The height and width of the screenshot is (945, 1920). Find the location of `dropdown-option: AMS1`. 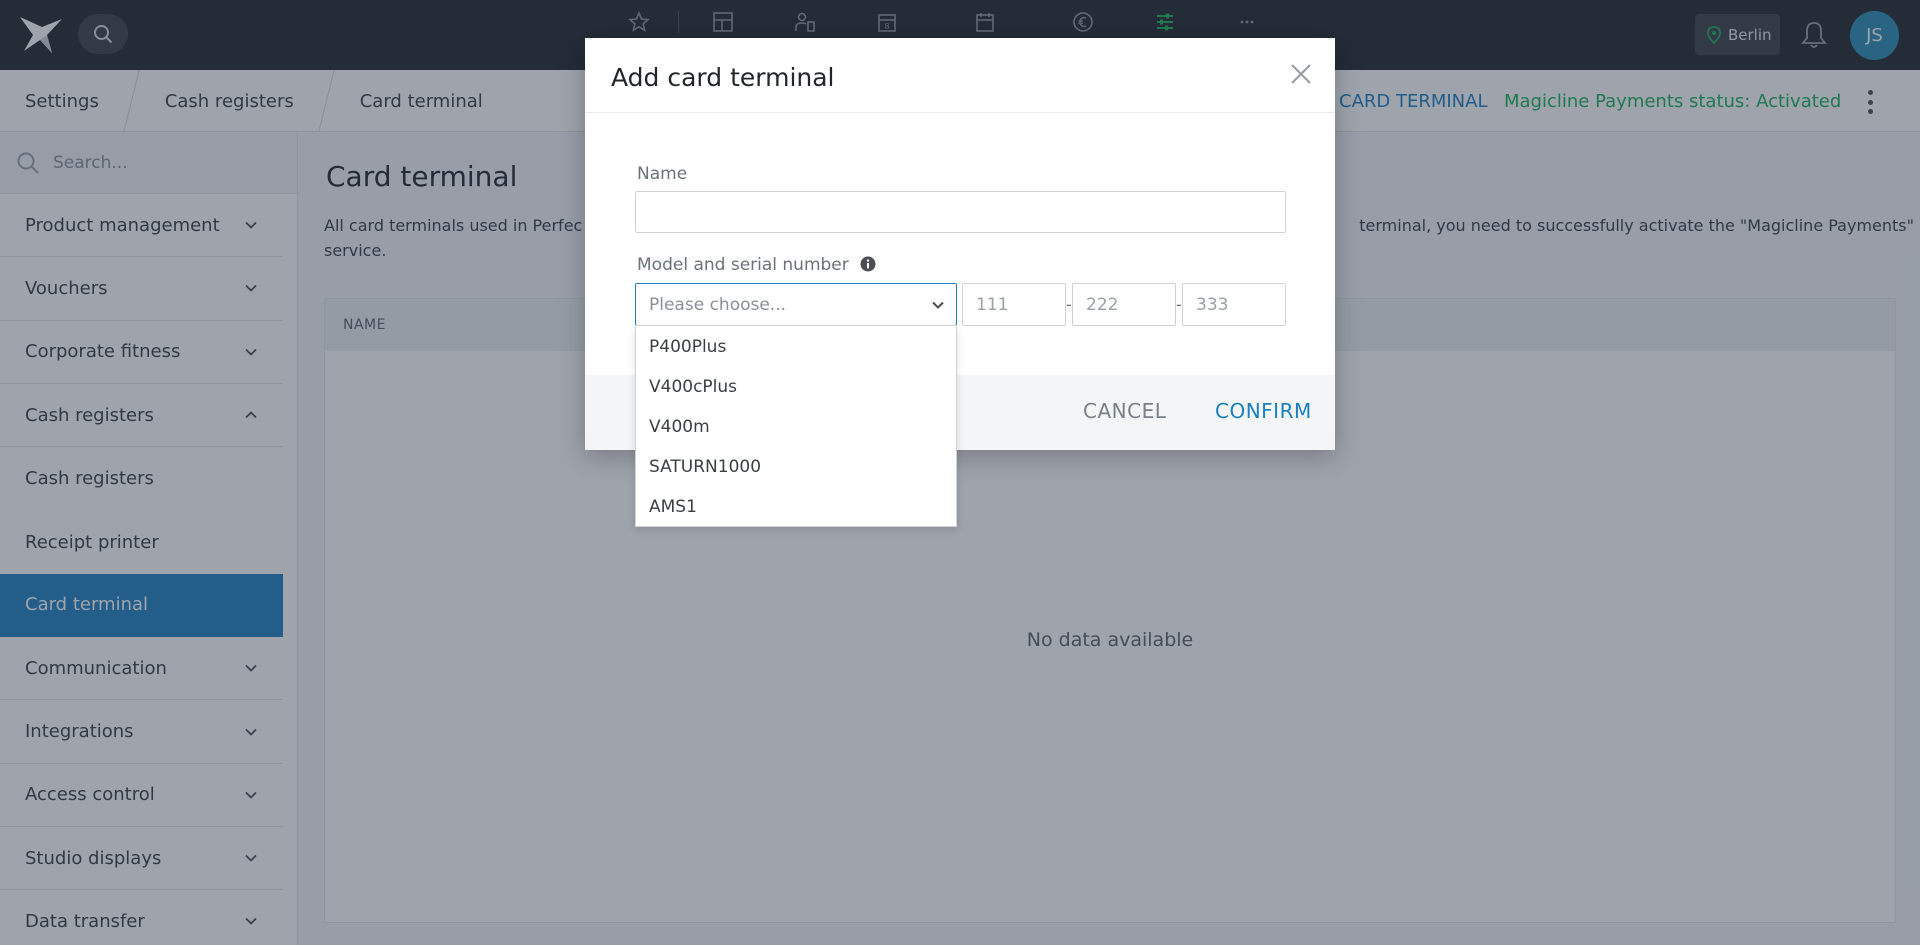

dropdown-option: AMS1 is located at coordinates (796, 507).